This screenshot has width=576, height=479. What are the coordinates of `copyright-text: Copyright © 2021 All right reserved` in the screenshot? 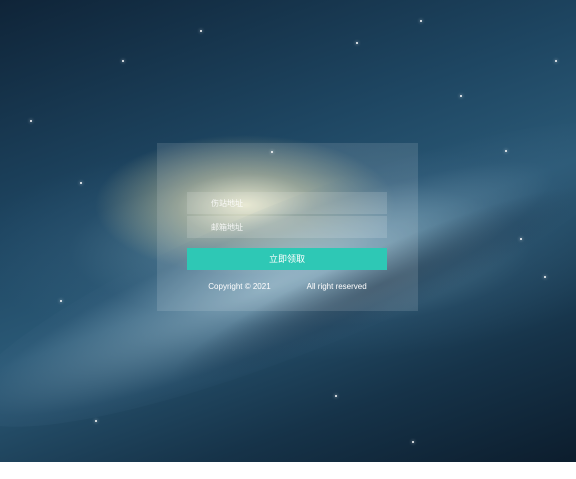 It's located at (287, 286).